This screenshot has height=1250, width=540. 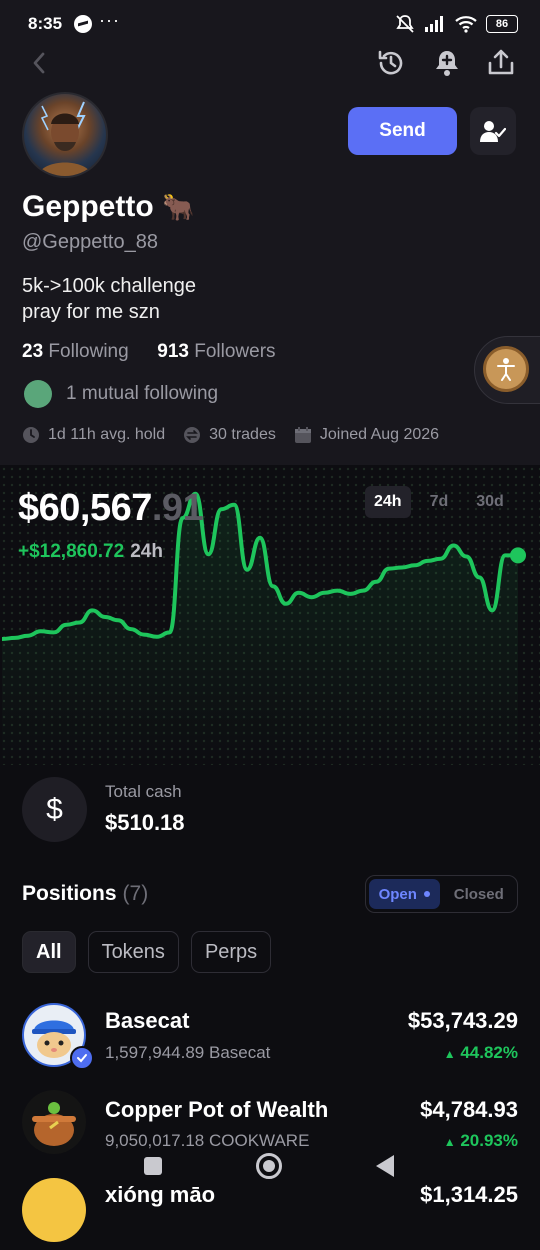 I want to click on back-button, so click(x=39, y=63).